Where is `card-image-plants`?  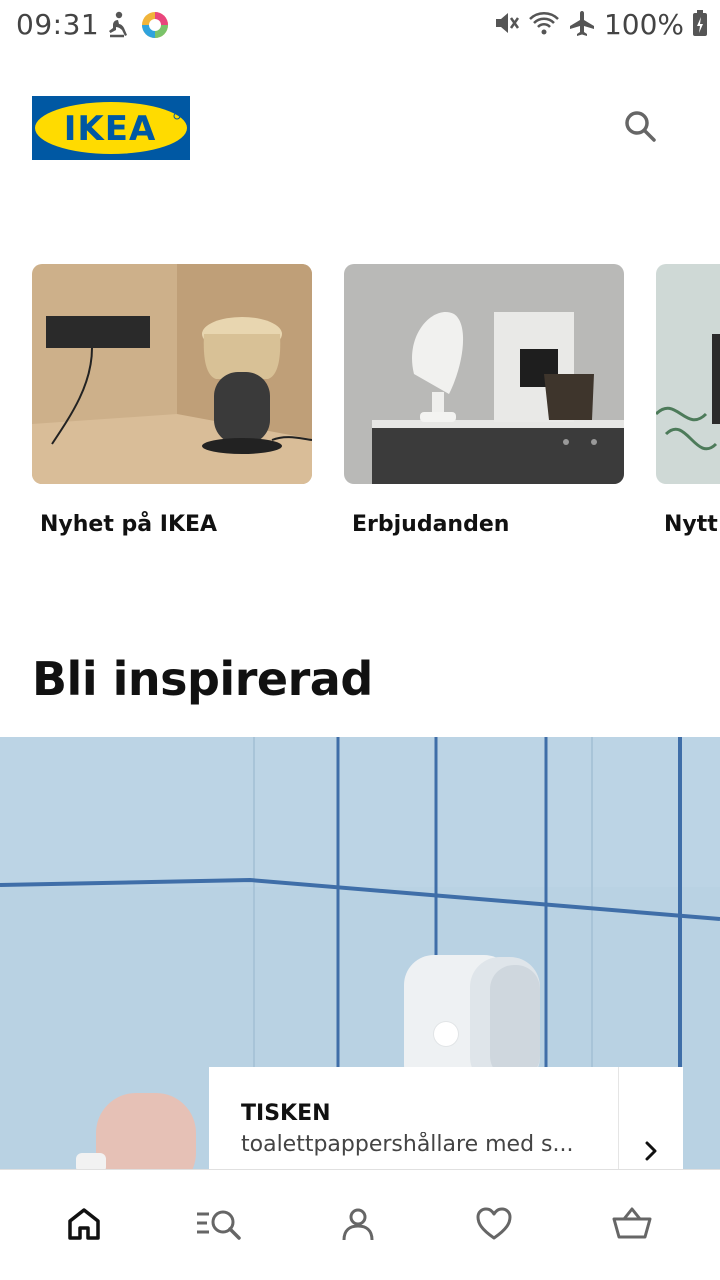
card-image-plants is located at coordinates (688, 374).